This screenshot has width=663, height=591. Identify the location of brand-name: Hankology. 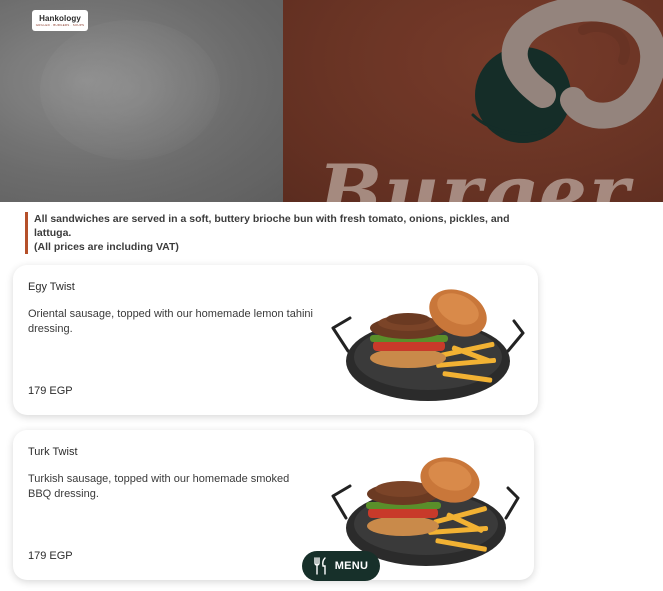
(60, 18).